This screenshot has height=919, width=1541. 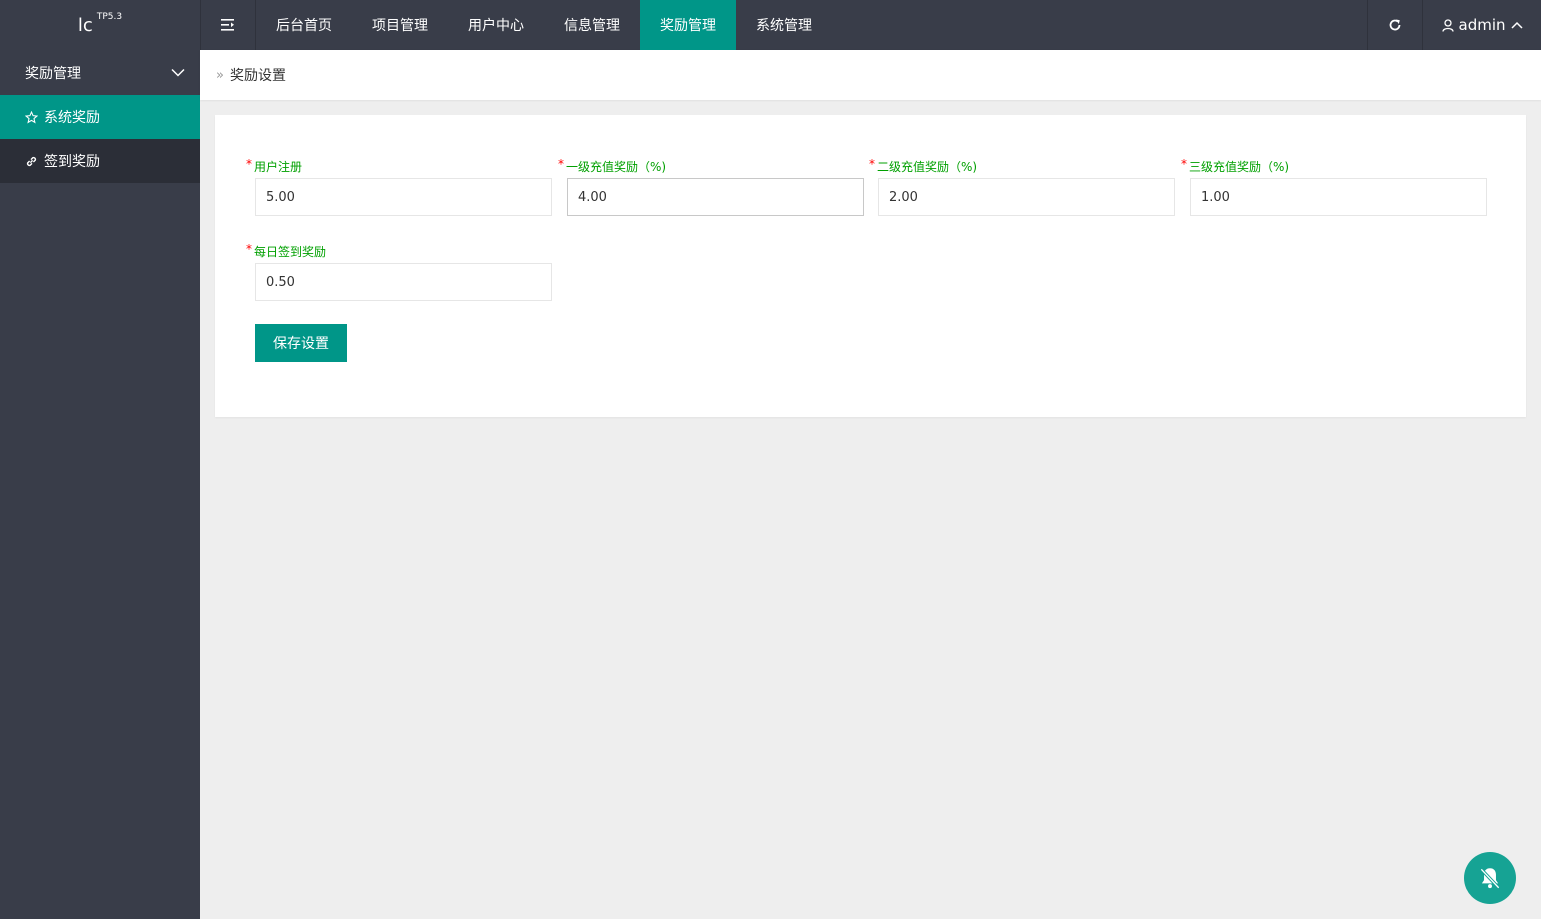 I want to click on save-settings-button: 保存设置, so click(x=301, y=343).